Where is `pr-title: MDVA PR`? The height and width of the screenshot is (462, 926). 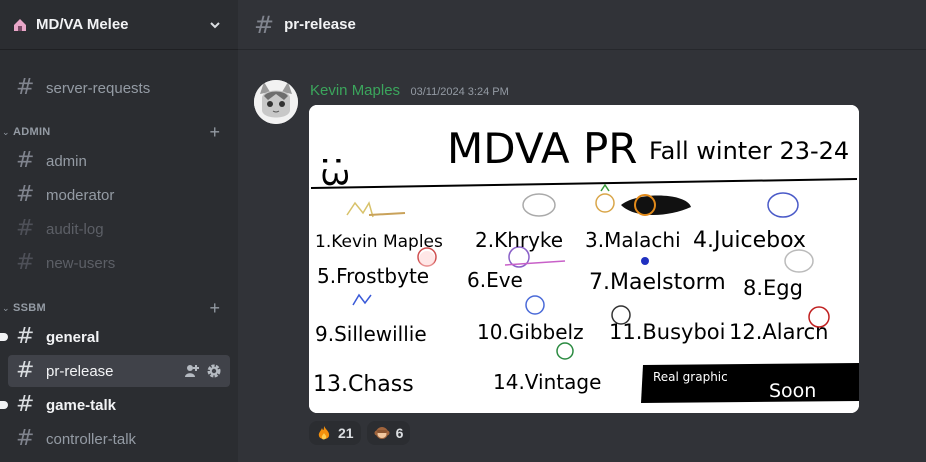
pr-title: MDVA PR is located at coordinates (542, 148).